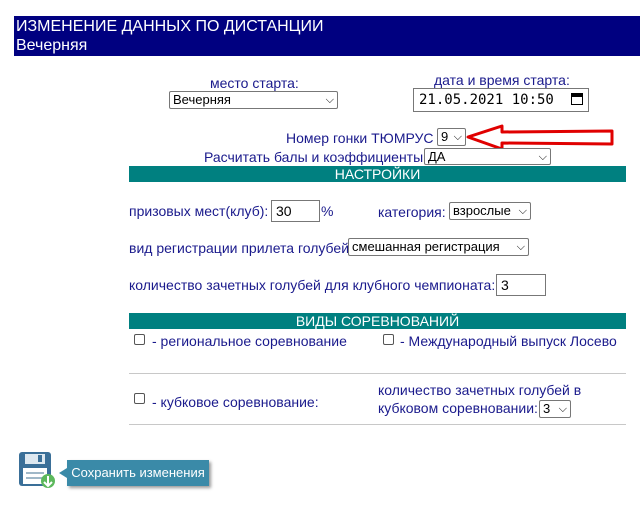  What do you see at coordinates (377, 321) in the screenshot?
I see `competitions-section-header: ВИДЫ СОРЕВНОВАНИЙ` at bounding box center [377, 321].